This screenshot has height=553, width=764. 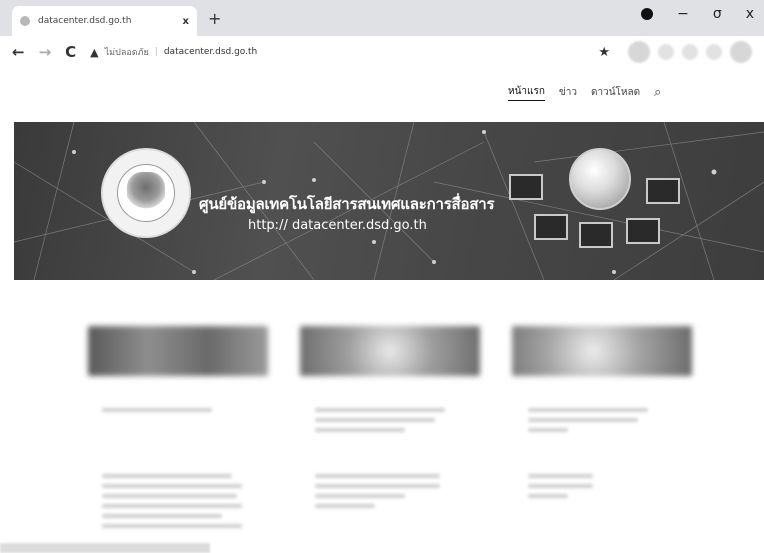 I want to click on record-icon, so click(x=647, y=14).